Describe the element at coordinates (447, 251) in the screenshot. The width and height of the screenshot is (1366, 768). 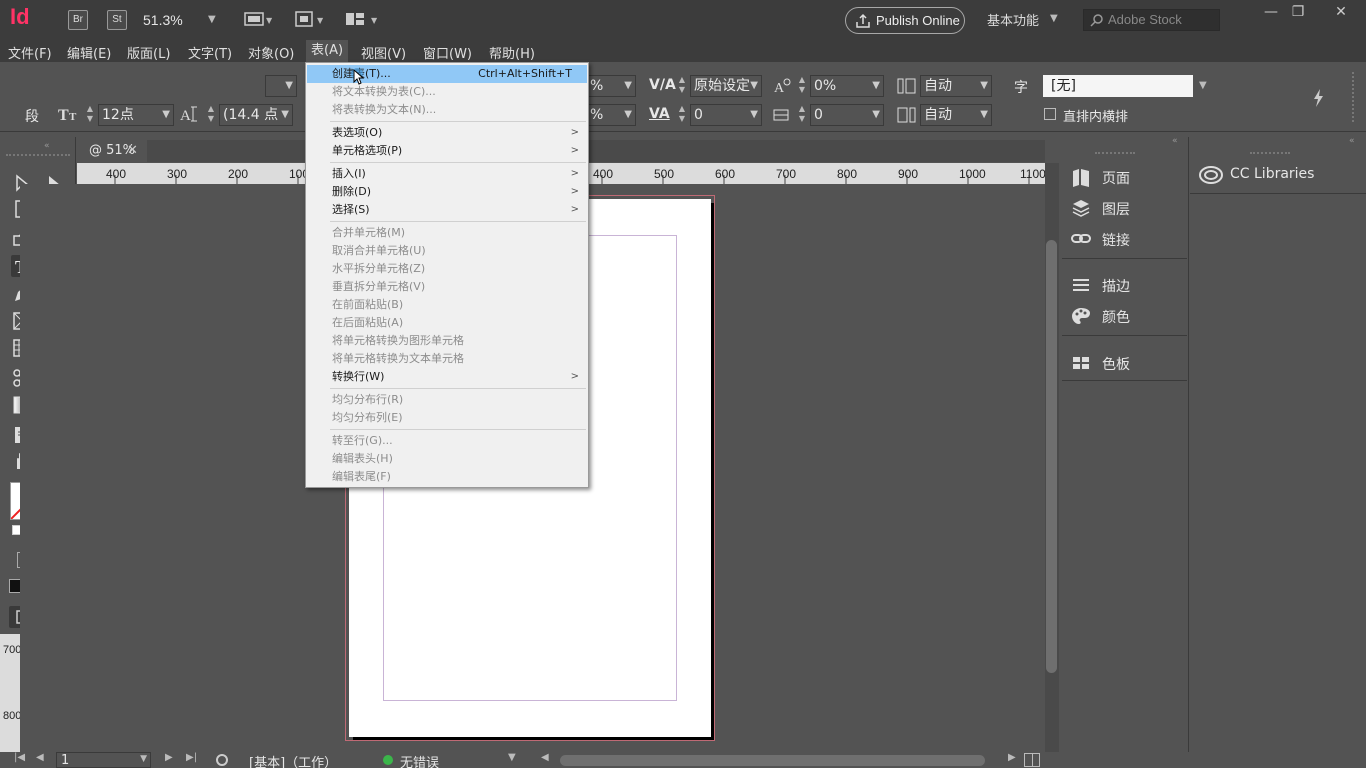
I see `menu-item-unmerge-cells: 取消合并单元格(U)` at that location.